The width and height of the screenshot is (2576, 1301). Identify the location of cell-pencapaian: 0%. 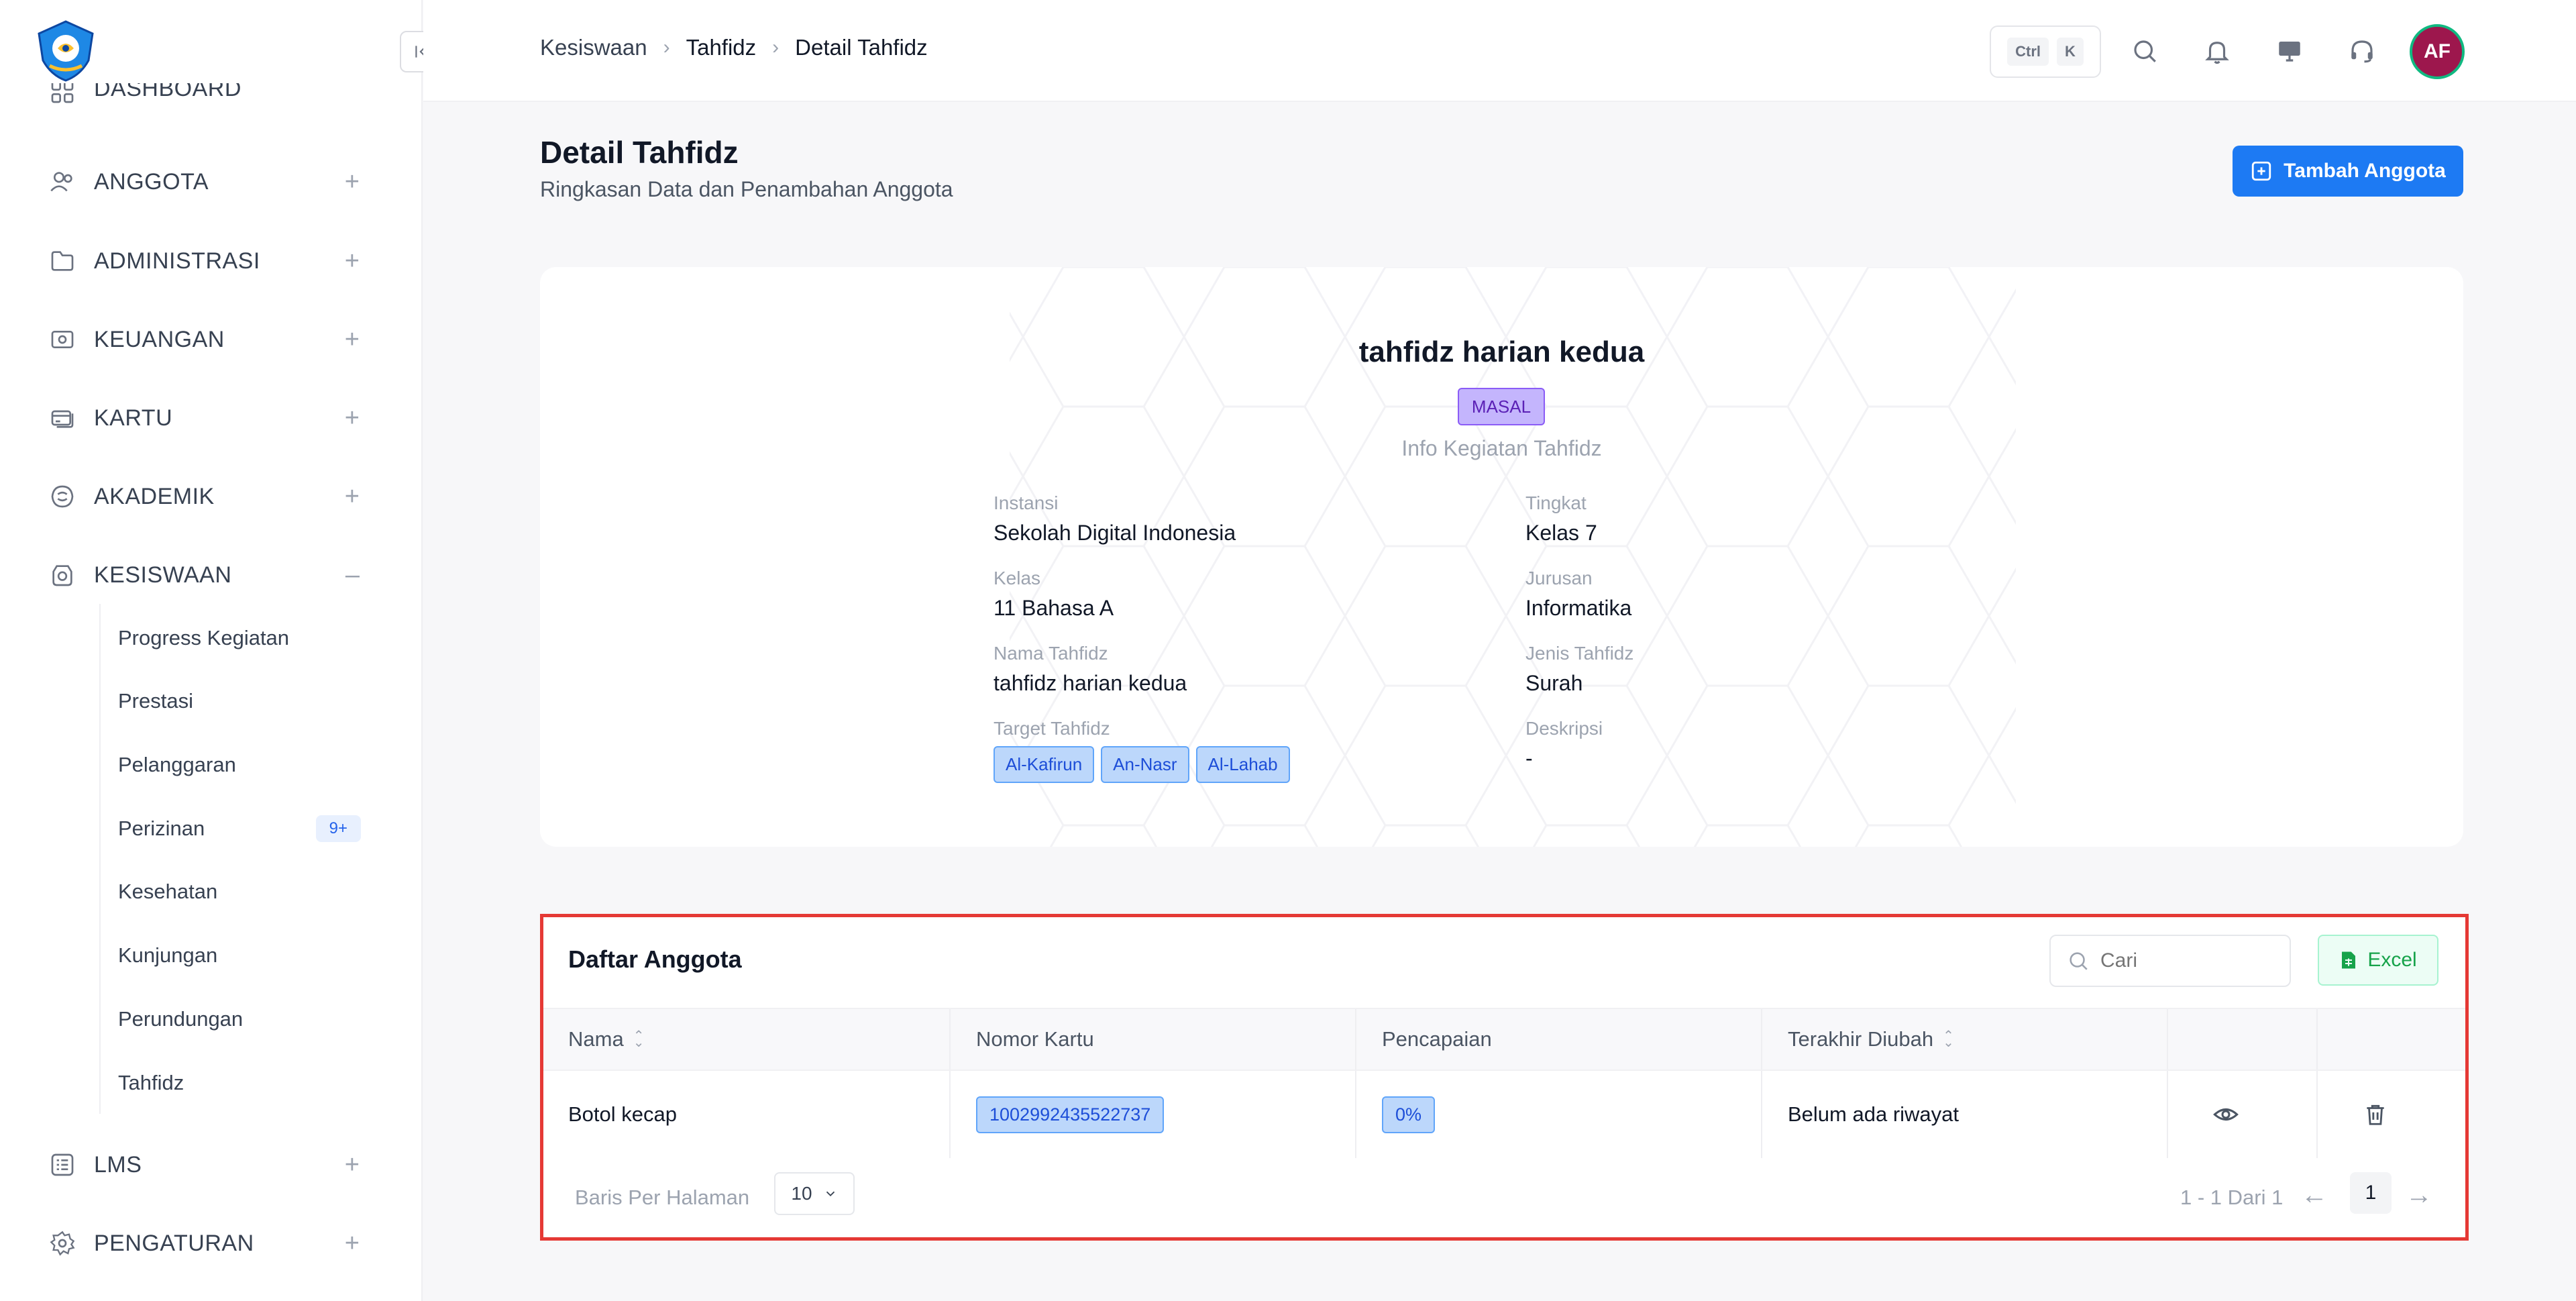
(1409, 1114).